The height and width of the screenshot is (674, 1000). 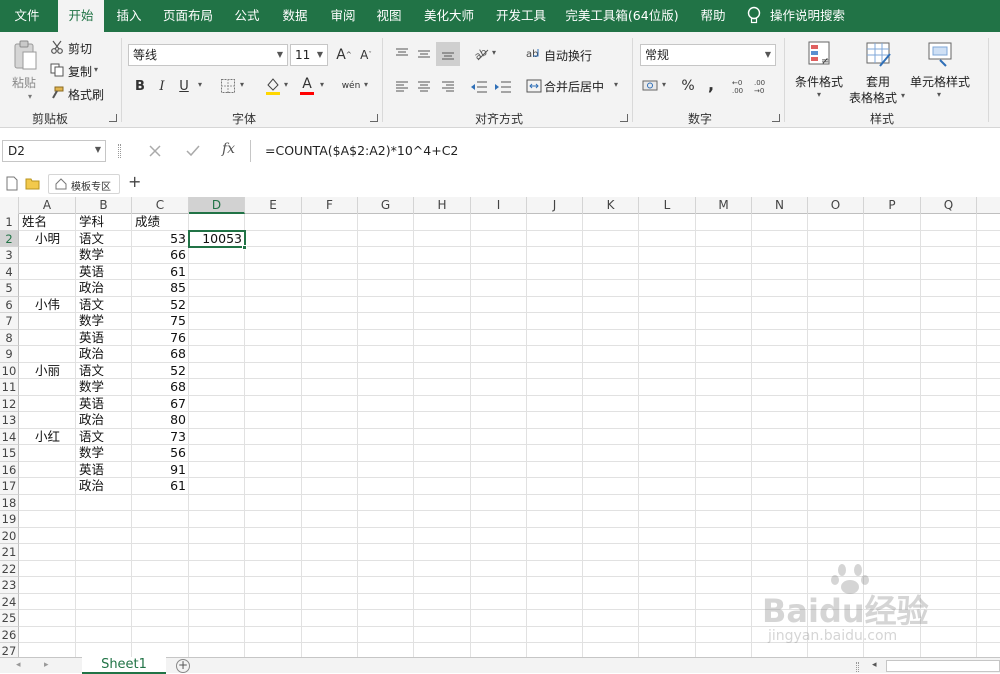 I want to click on format-table-dropdown-icon: ▾, so click(x=903, y=95).